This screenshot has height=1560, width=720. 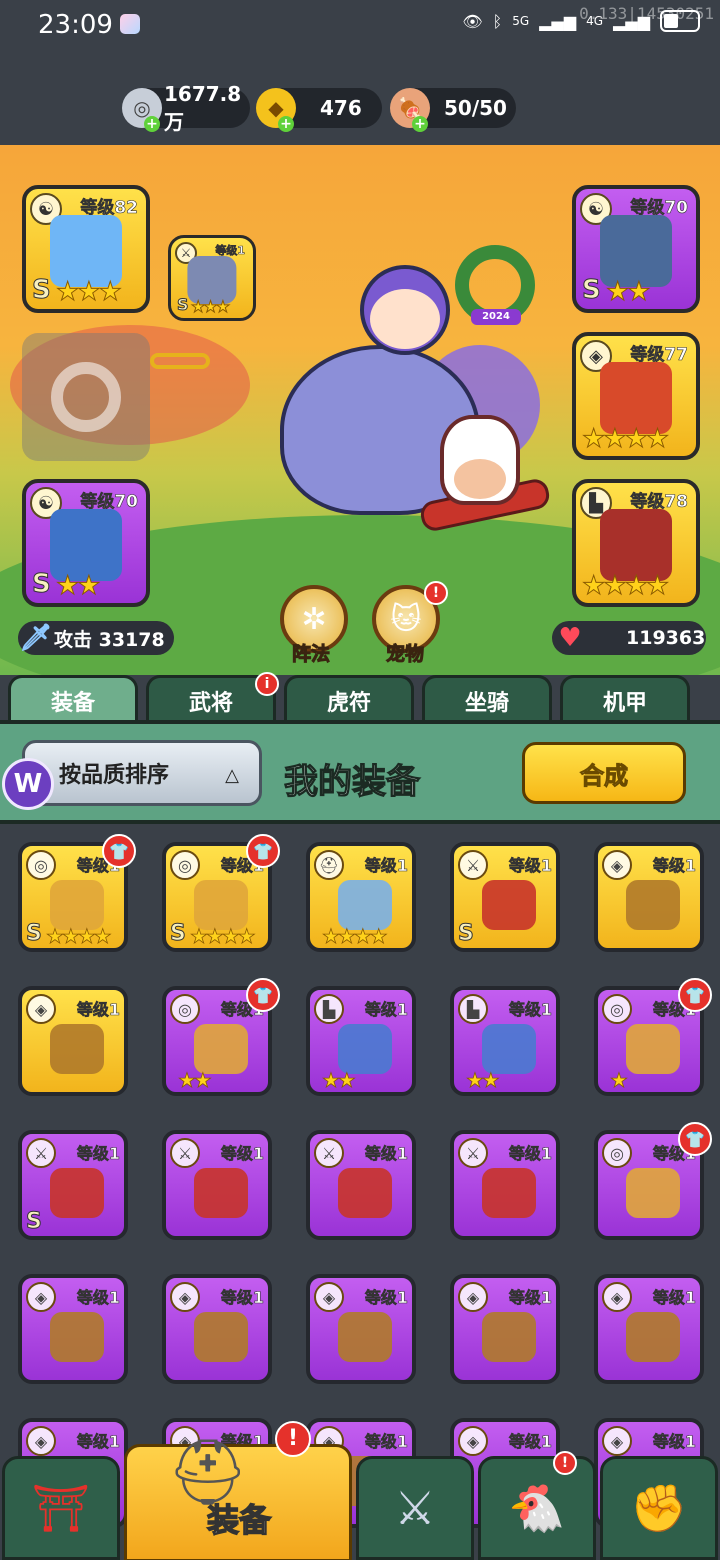 I want to click on helmet-icon, so click(x=365, y=905).